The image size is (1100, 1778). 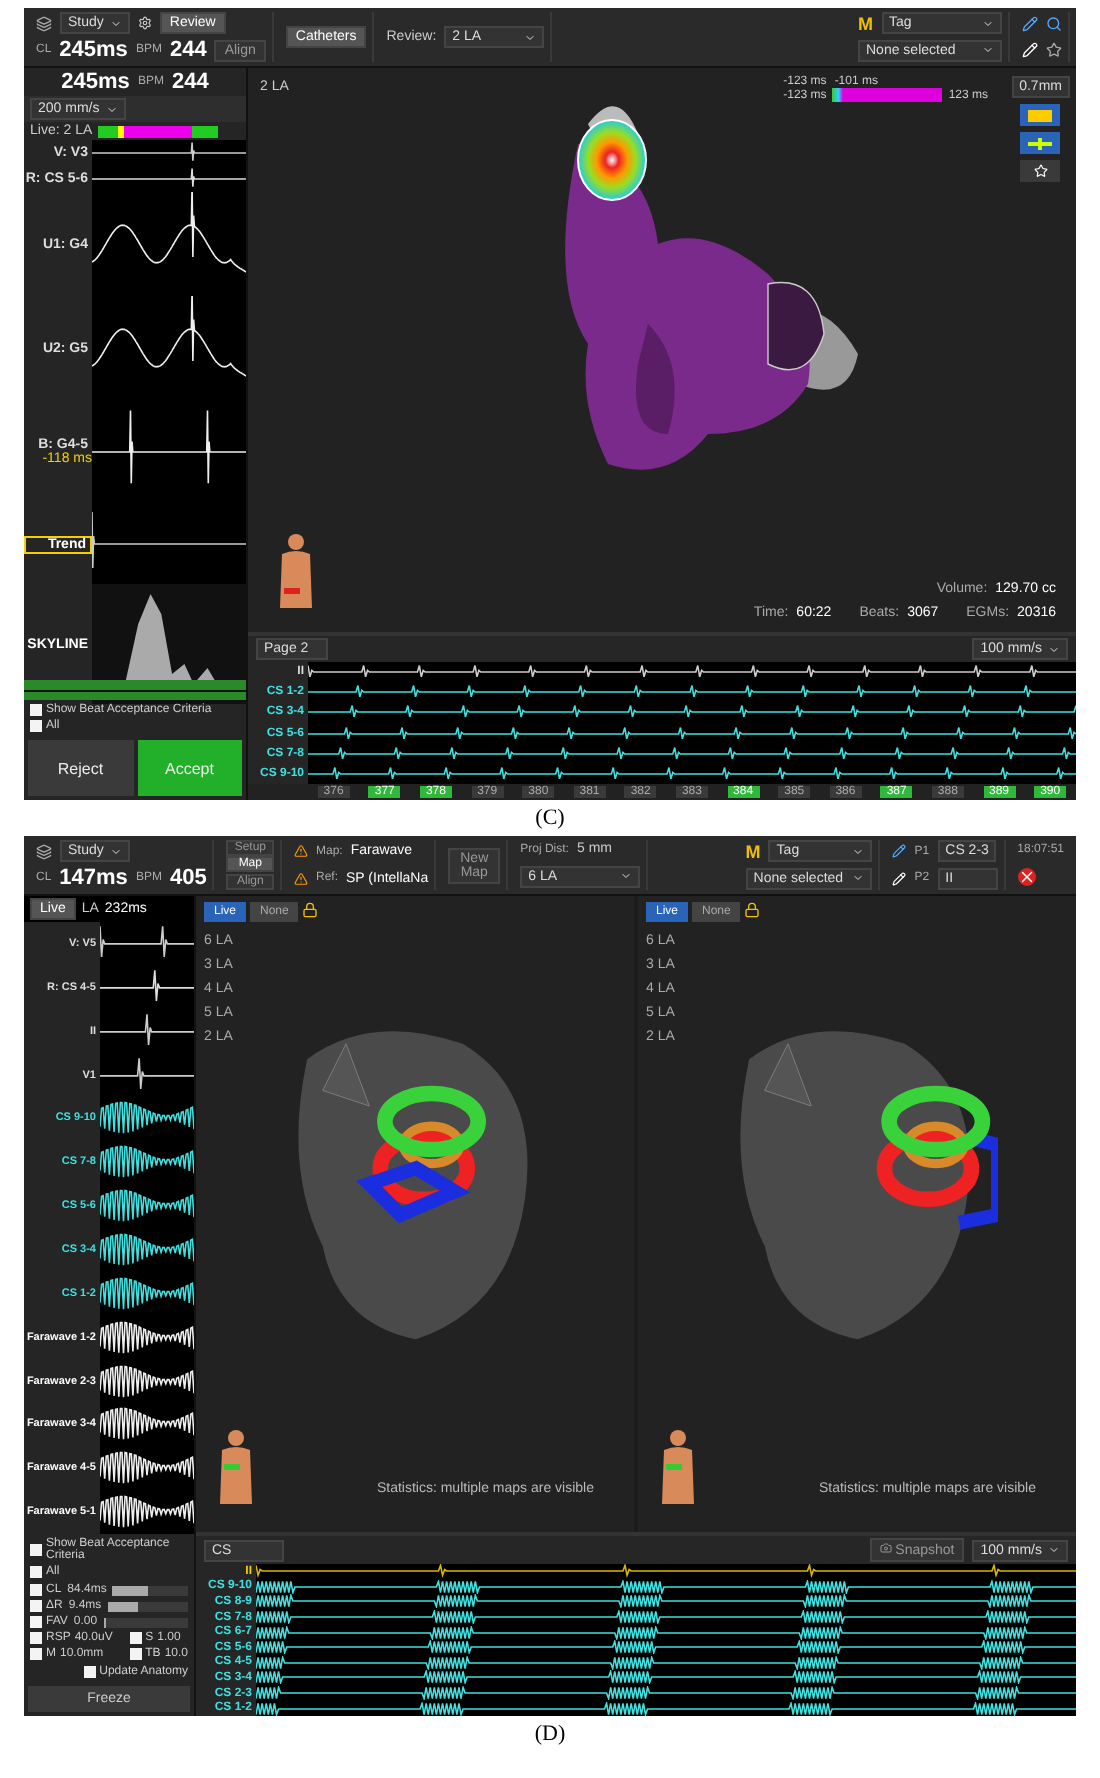 What do you see at coordinates (147, 1512) in the screenshot?
I see `signal-trace` at bounding box center [147, 1512].